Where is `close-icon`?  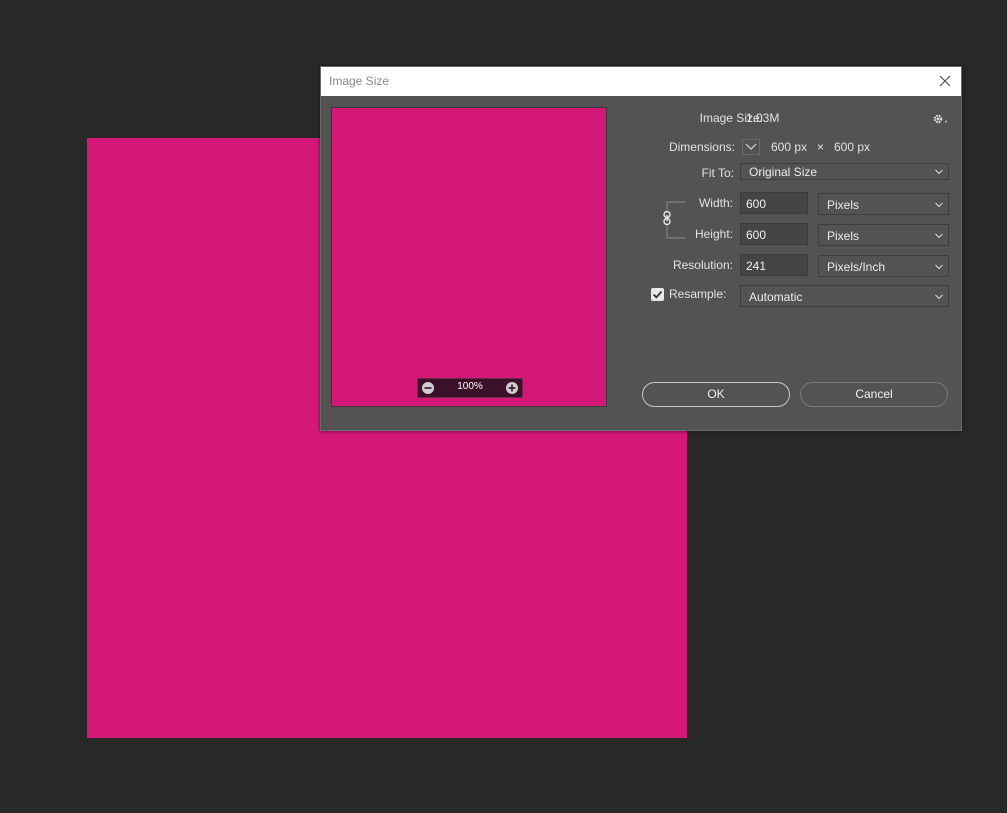 close-icon is located at coordinates (945, 81).